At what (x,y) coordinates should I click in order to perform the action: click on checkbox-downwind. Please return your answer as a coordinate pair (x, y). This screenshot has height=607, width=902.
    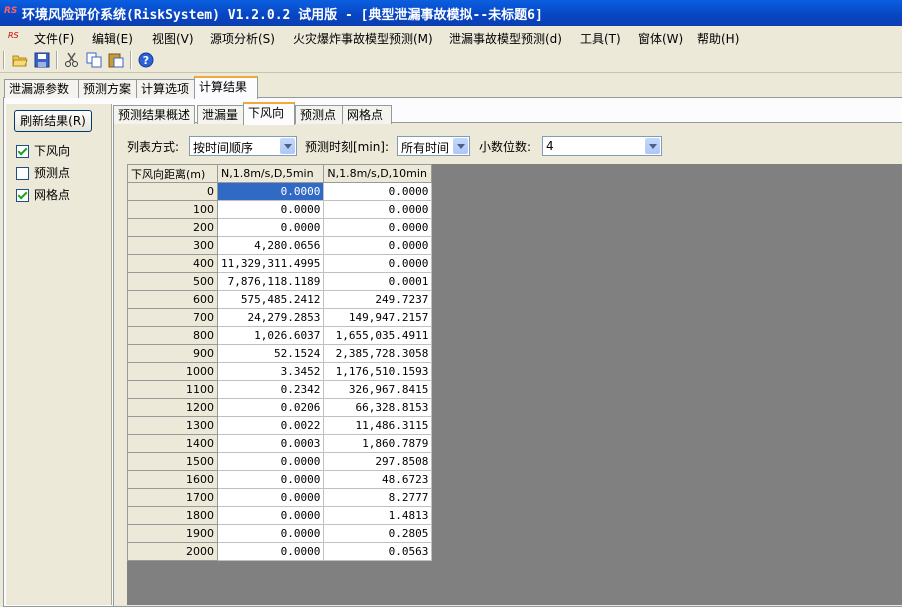
    Looking at the image, I should click on (22, 151).